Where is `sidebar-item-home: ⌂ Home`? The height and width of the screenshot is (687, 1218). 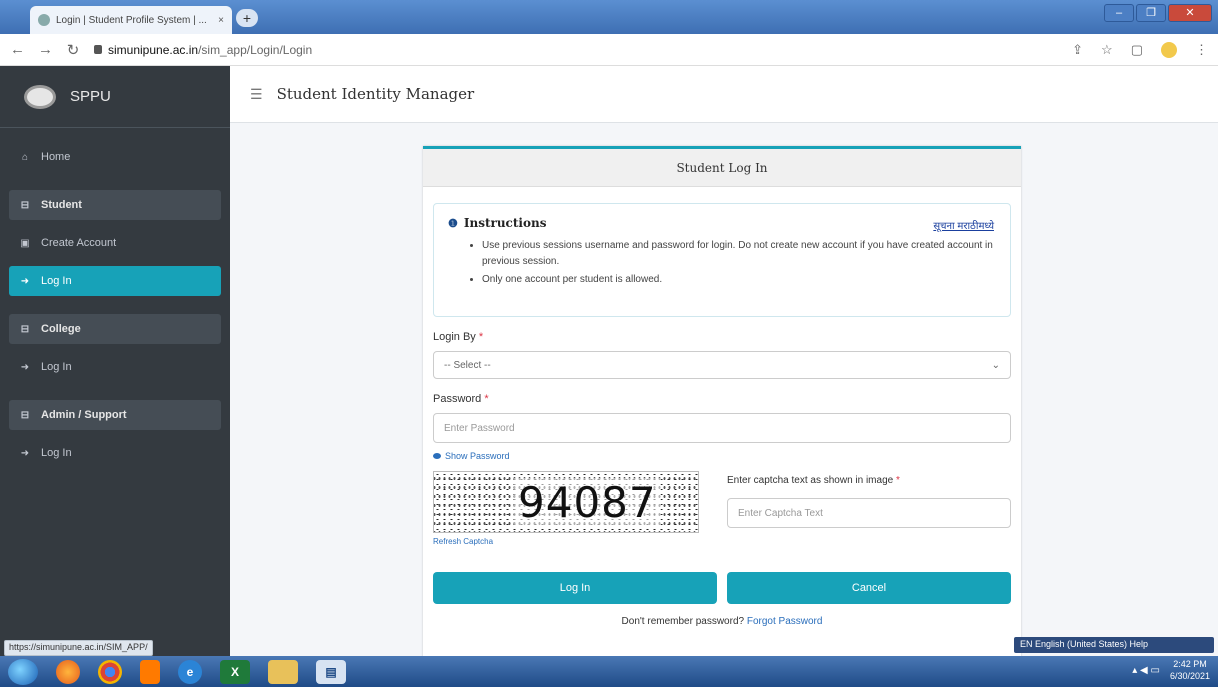 sidebar-item-home: ⌂ Home is located at coordinates (115, 157).